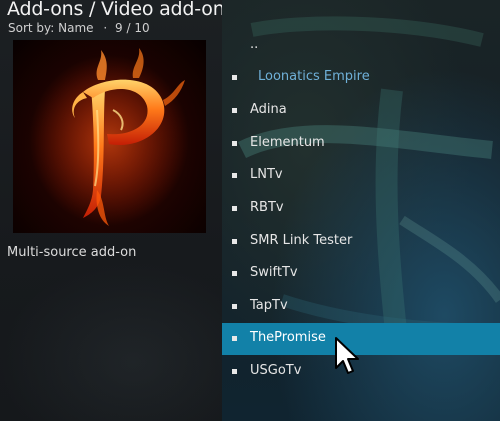 This screenshot has width=500, height=421. Describe the element at coordinates (276, 370) in the screenshot. I see `list-item-label: USGoTv` at that location.